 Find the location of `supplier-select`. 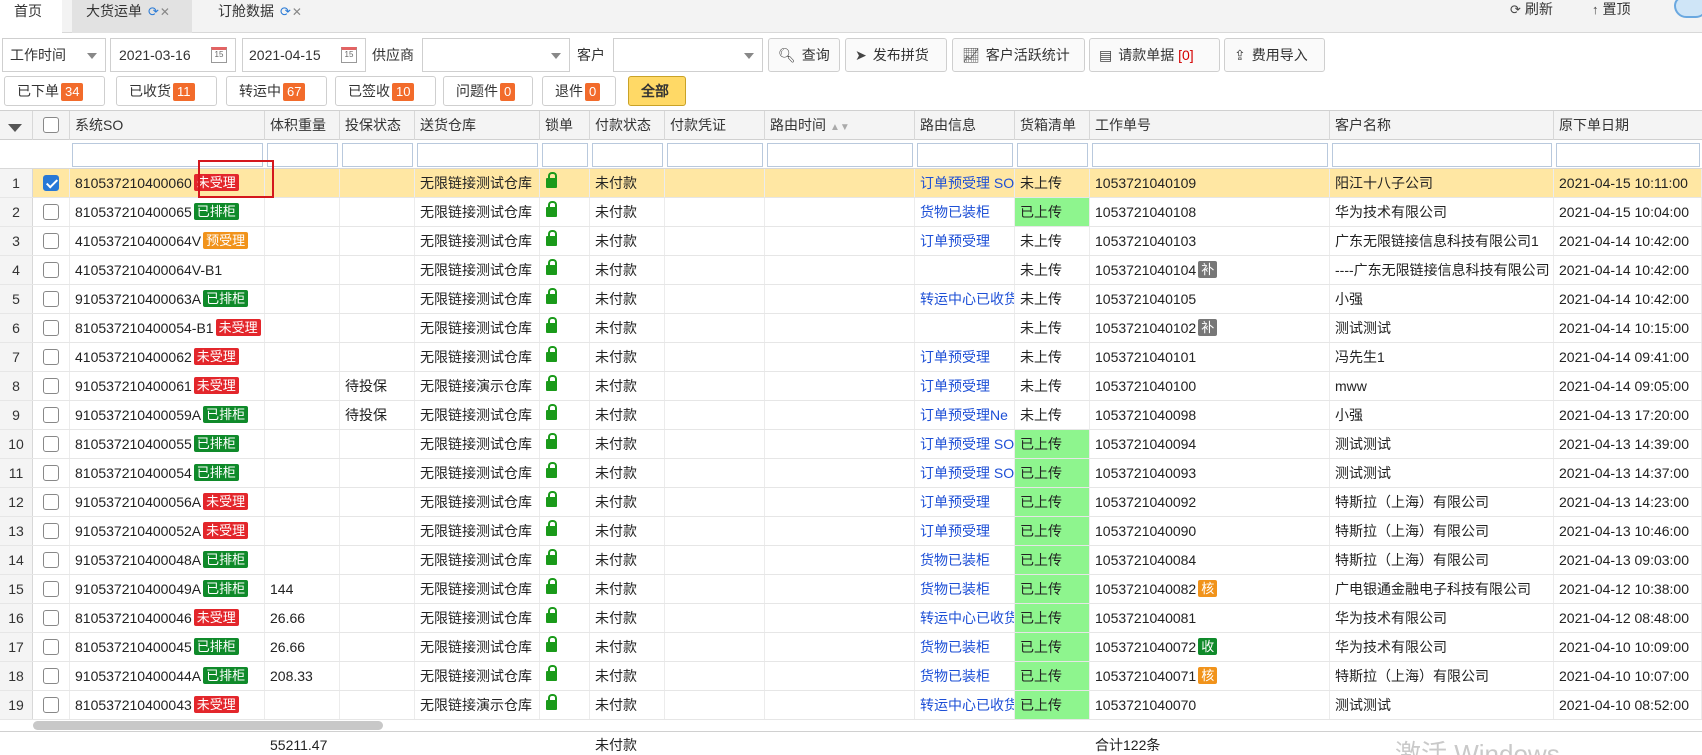

supplier-select is located at coordinates (496, 55).